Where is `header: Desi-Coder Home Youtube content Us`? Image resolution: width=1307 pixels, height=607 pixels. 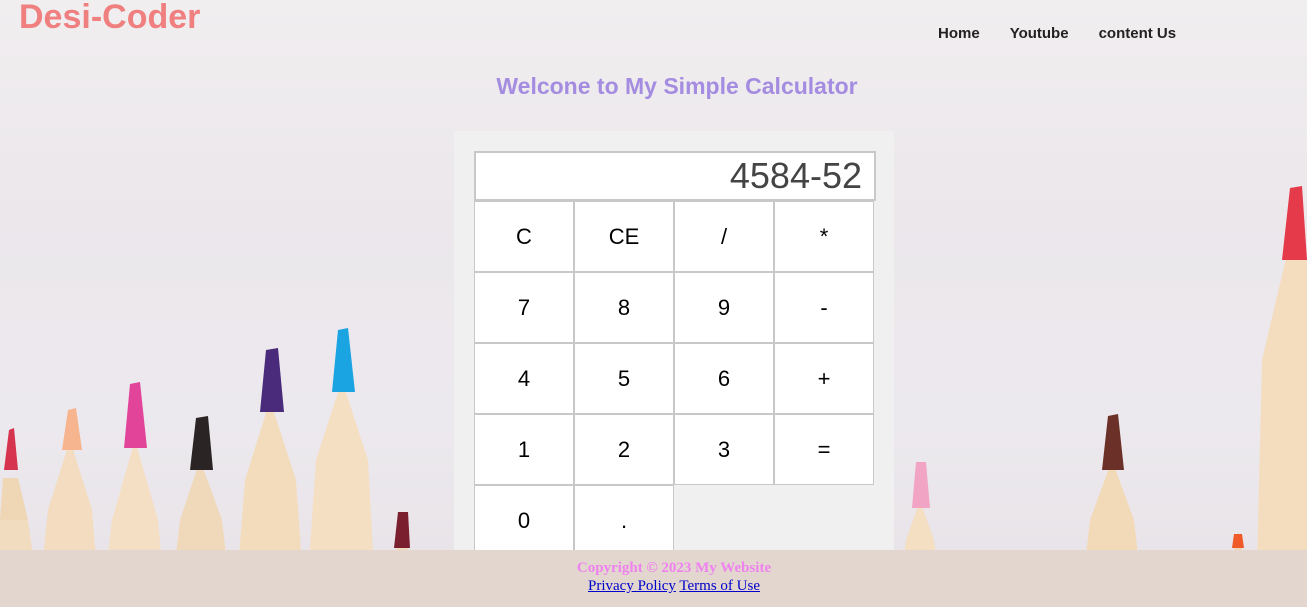
header: Desi-Coder Home Youtube content Us is located at coordinates (653, 30).